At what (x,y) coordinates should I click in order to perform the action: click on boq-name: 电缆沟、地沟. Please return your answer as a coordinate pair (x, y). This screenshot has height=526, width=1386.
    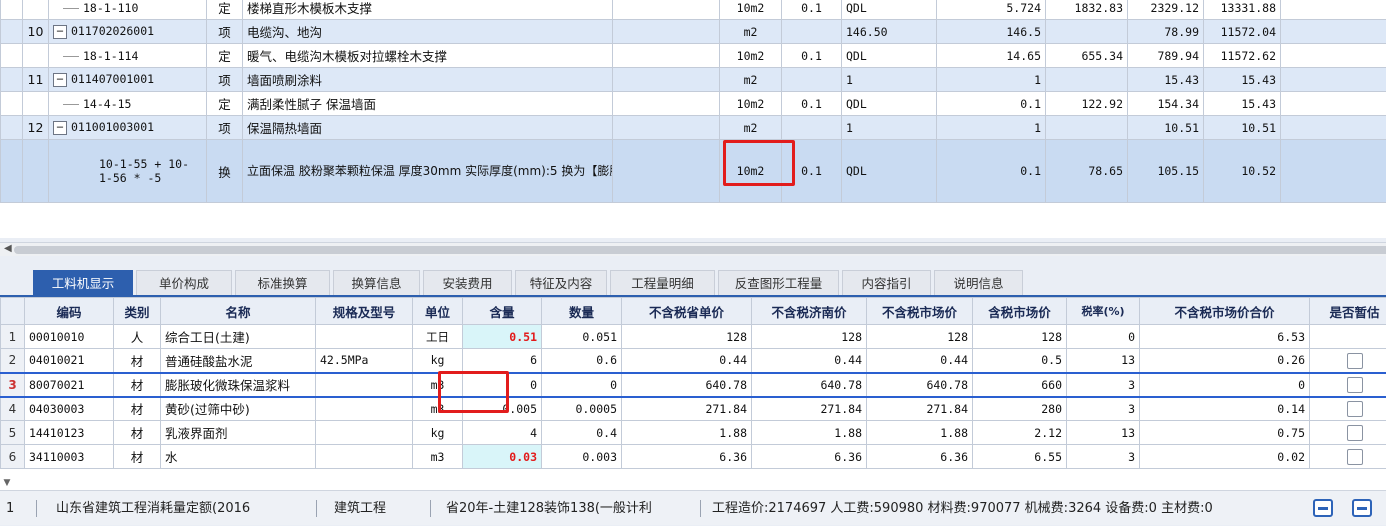
    Looking at the image, I should click on (428, 32).